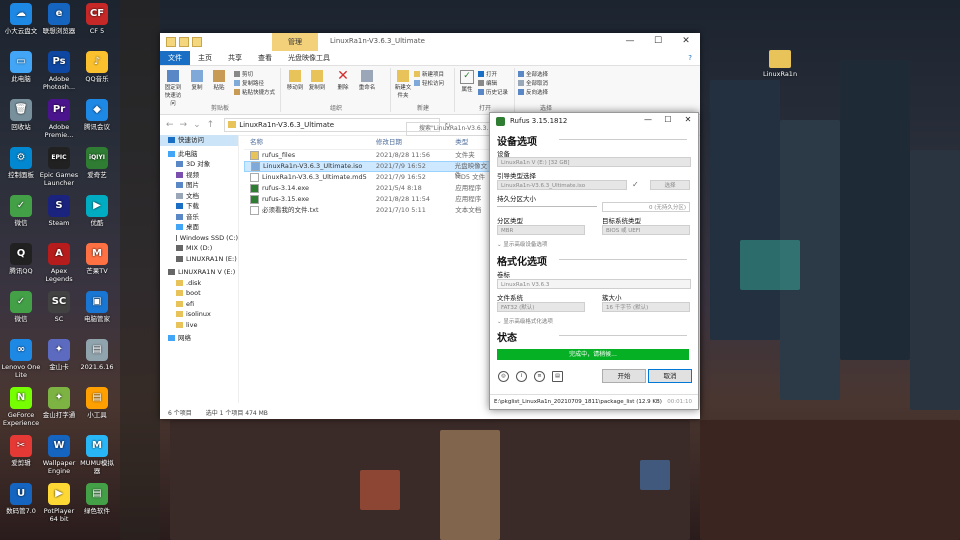 The width and height of the screenshot is (960, 540). I want to click on desktop-icon: Q 腾讯QQ, so click(21, 259).